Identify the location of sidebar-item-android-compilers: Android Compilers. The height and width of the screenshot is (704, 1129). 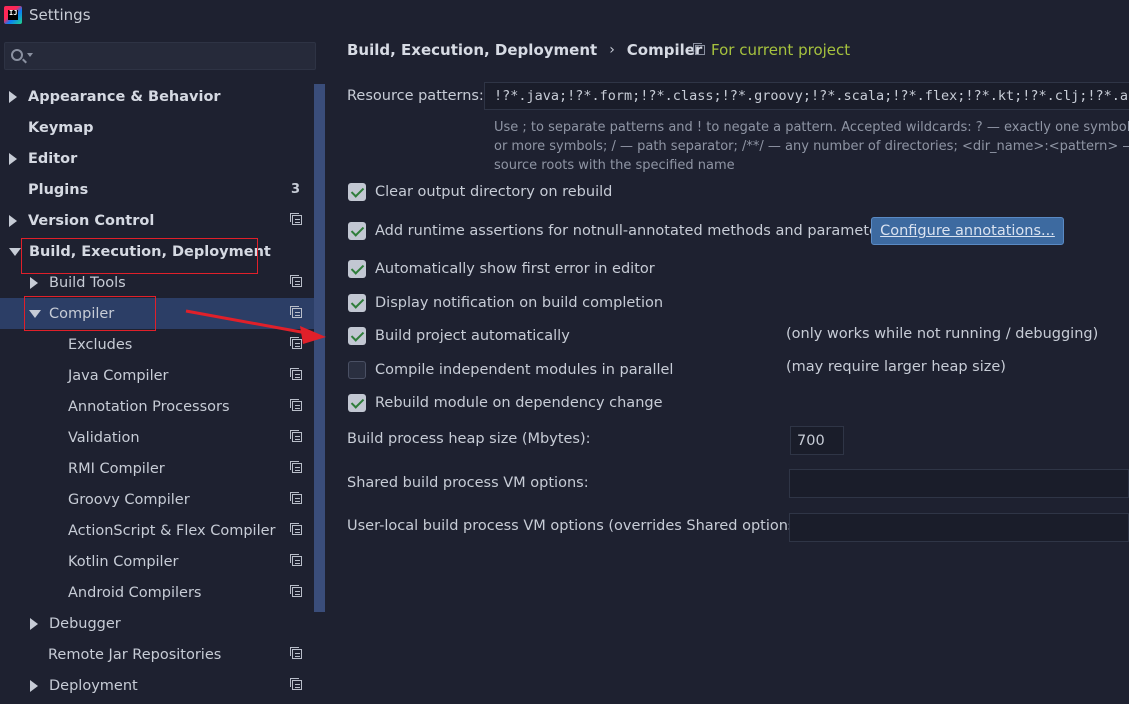
(157, 592).